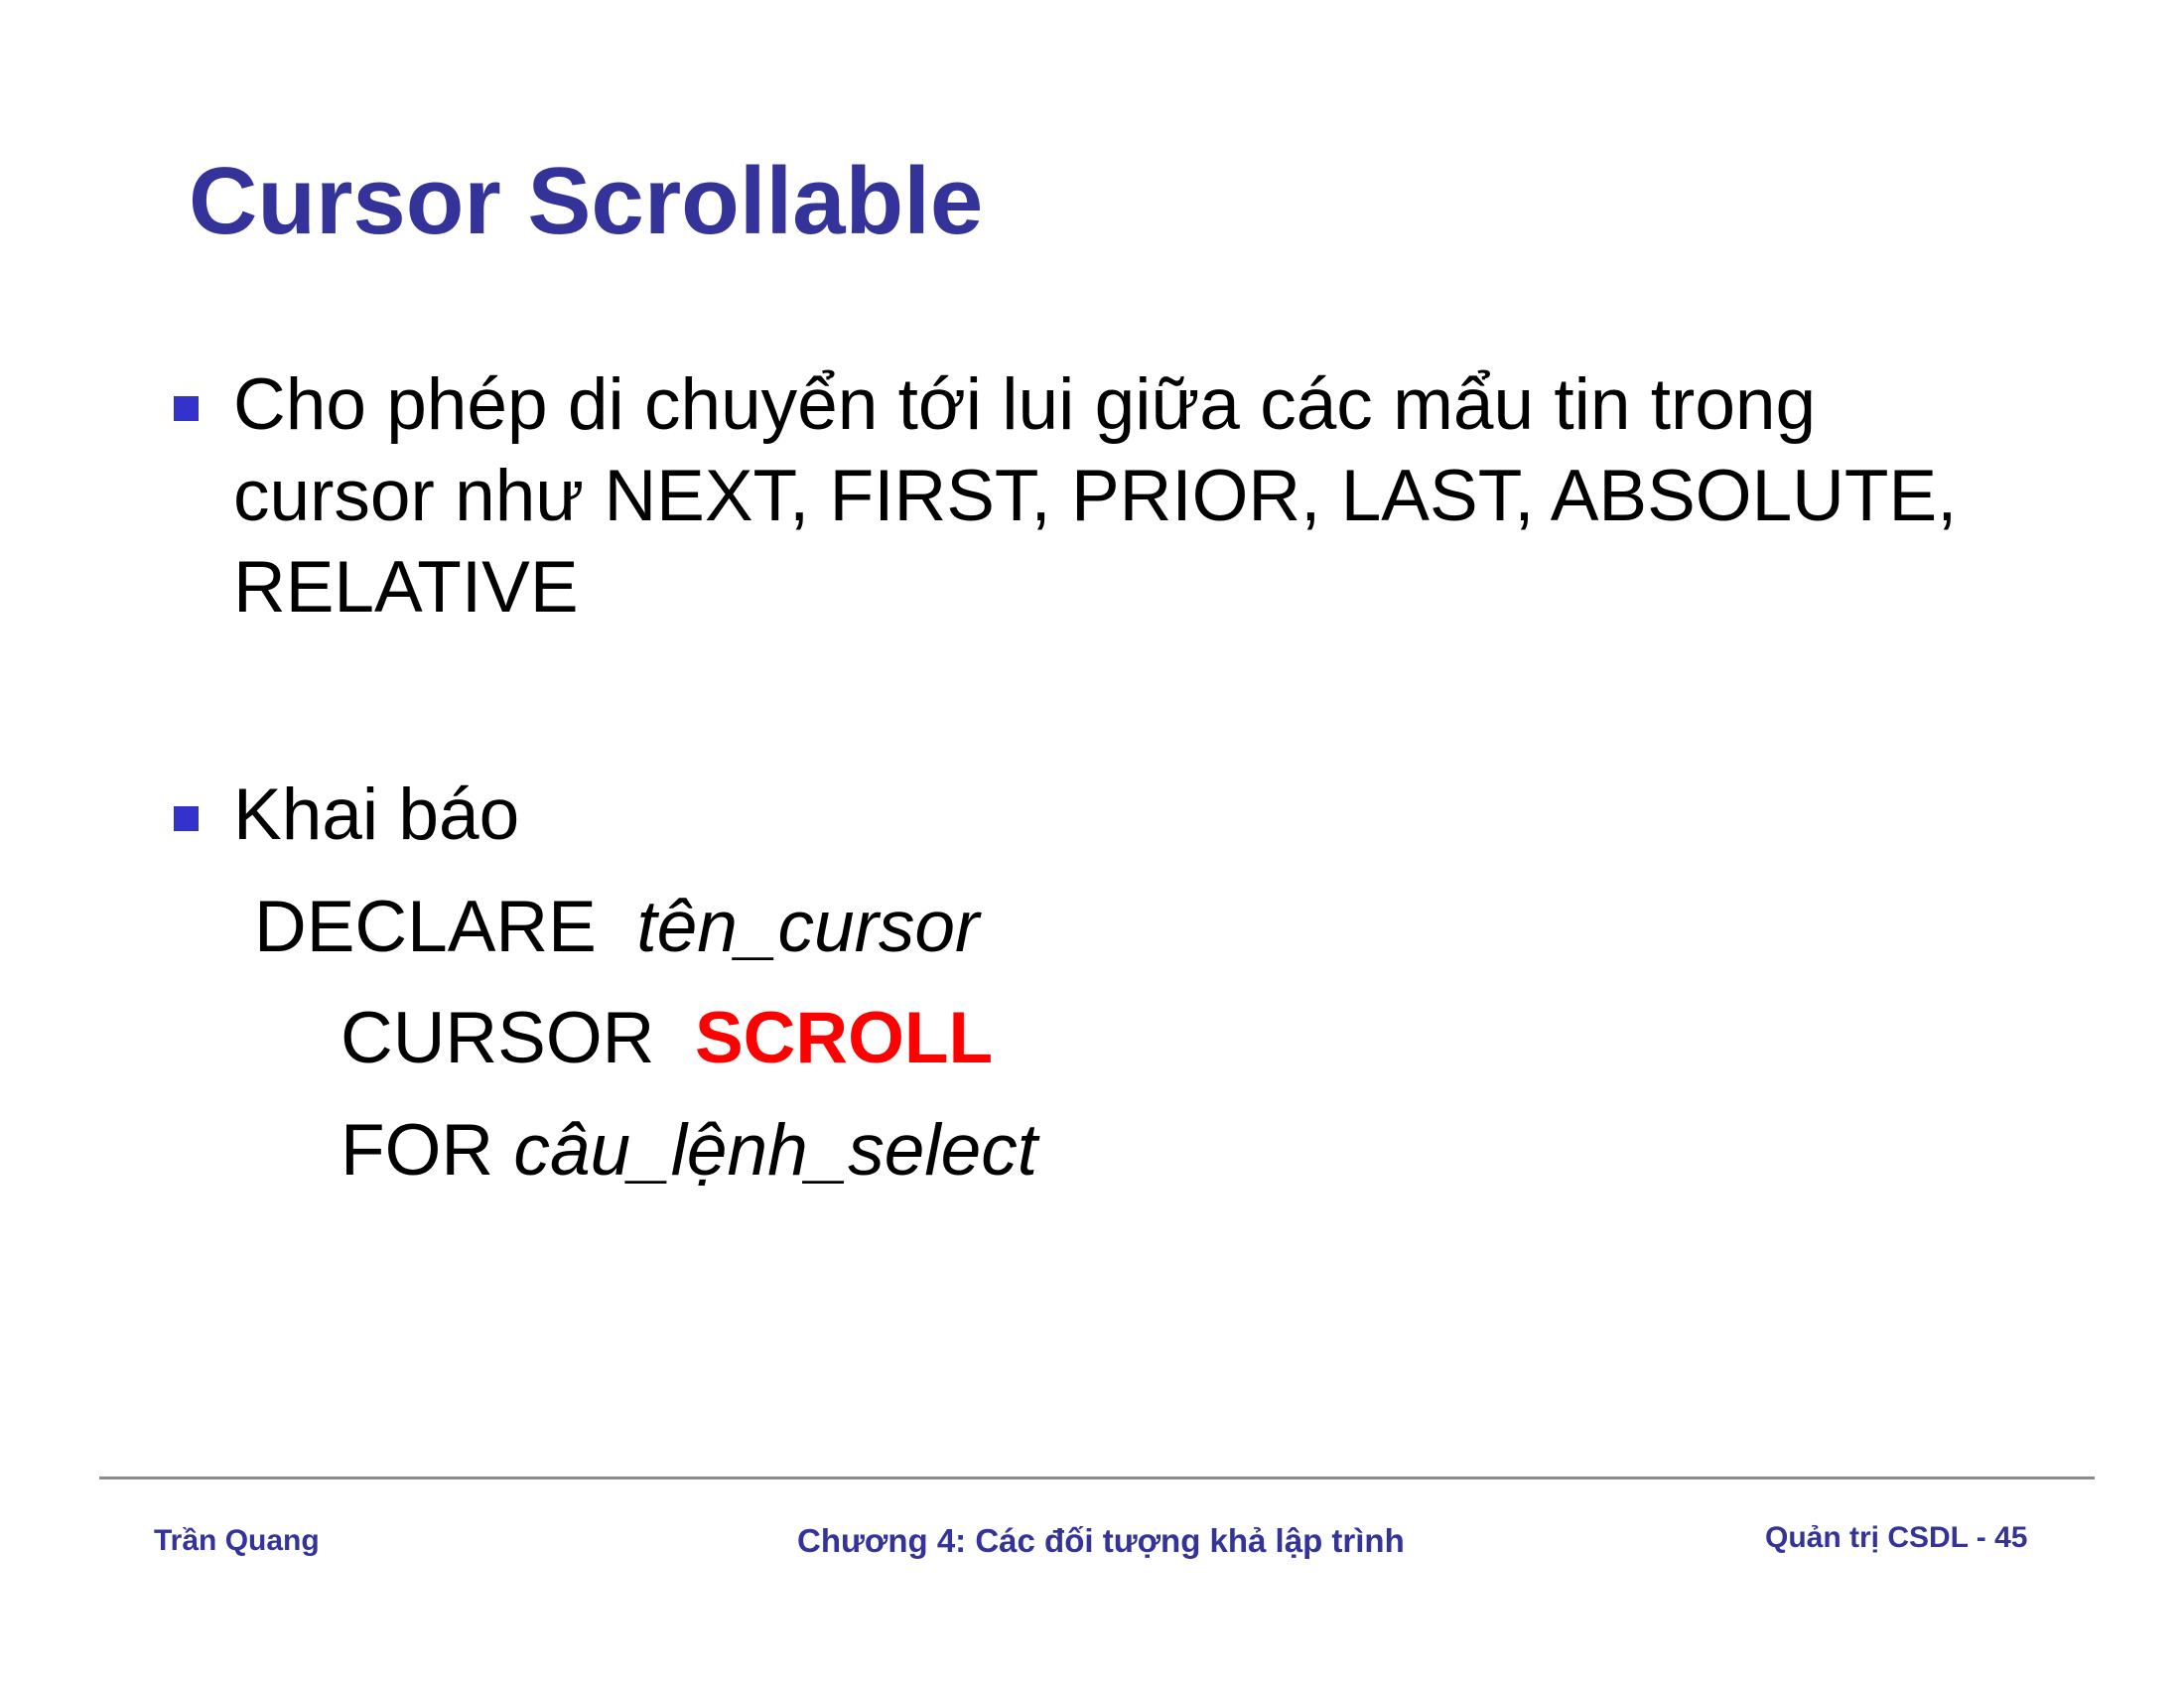 This screenshot has width=2184, height=1688. What do you see at coordinates (808, 927) in the screenshot?
I see `code-param: tên_cursor` at bounding box center [808, 927].